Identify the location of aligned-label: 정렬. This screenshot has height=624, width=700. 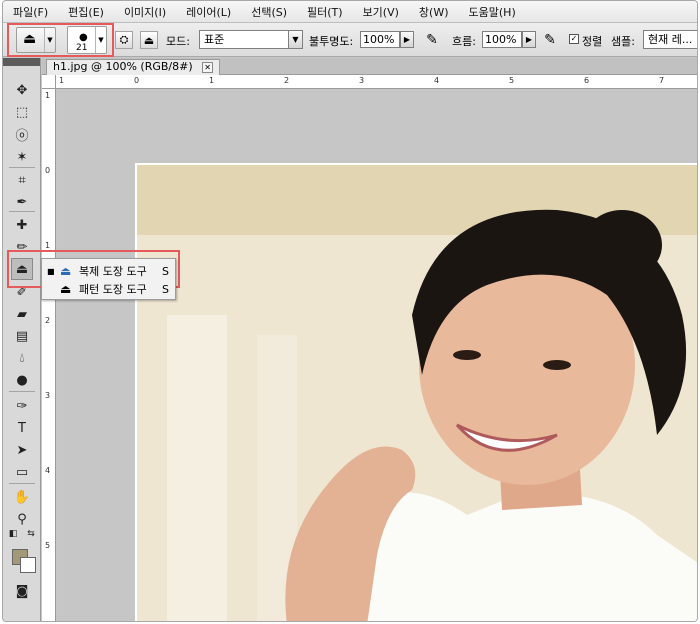
(592, 41).